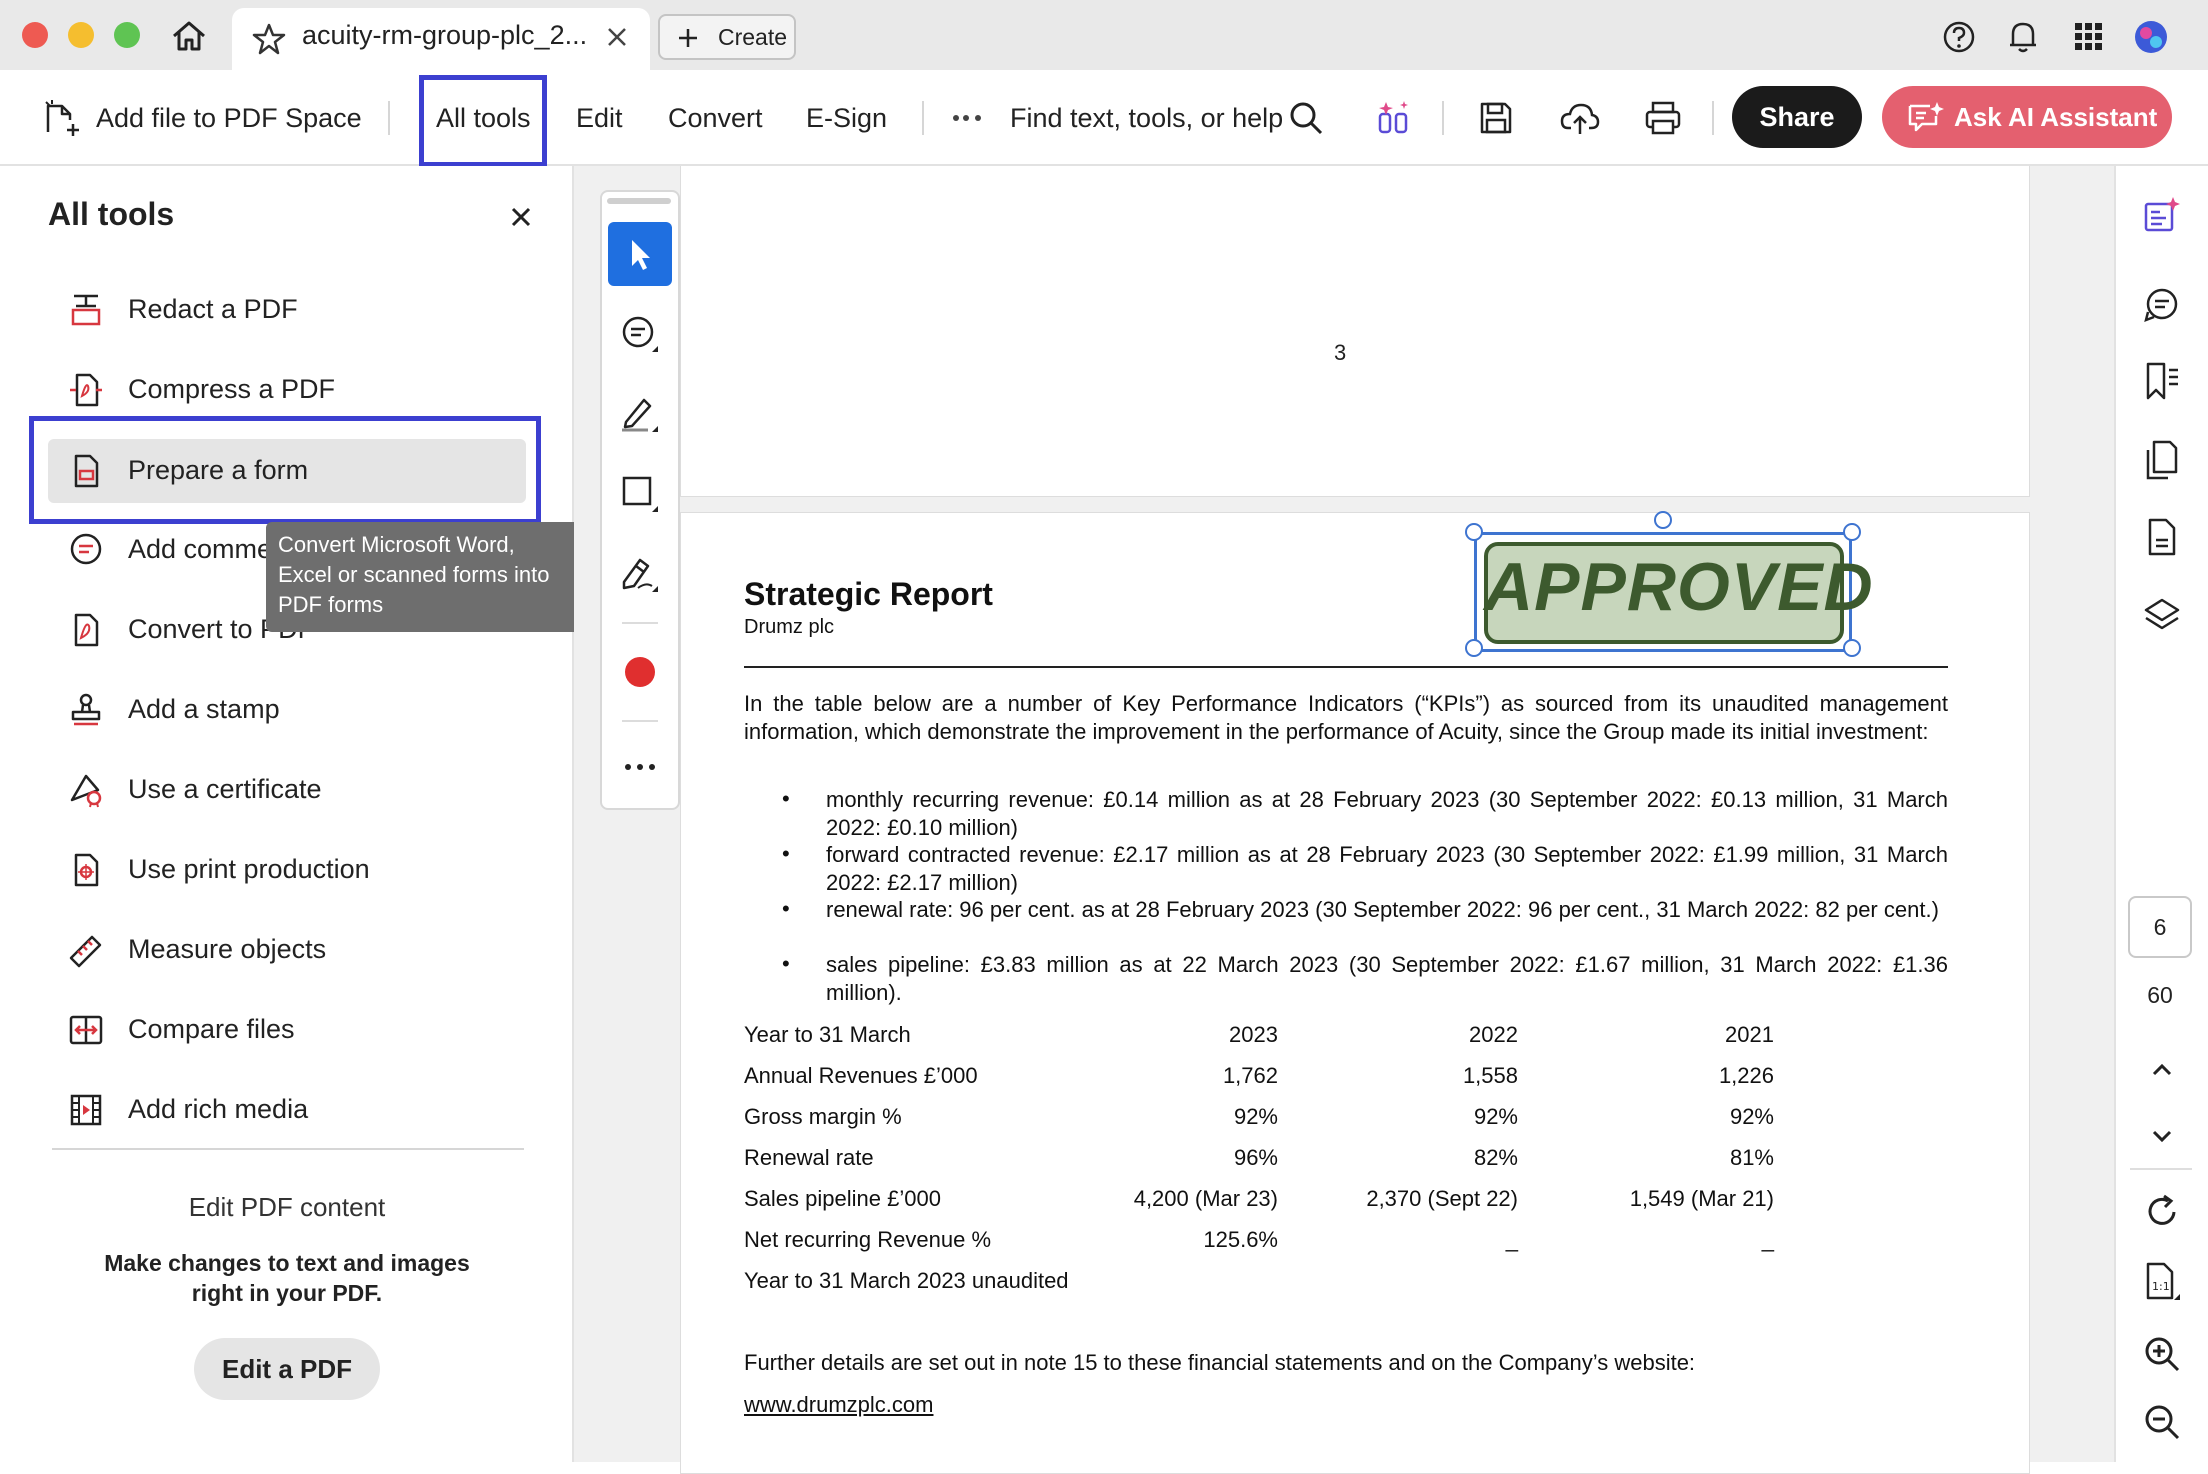 The width and height of the screenshot is (2208, 1474). I want to click on table-row-label: Annual Revenues £’000, so click(861, 1075).